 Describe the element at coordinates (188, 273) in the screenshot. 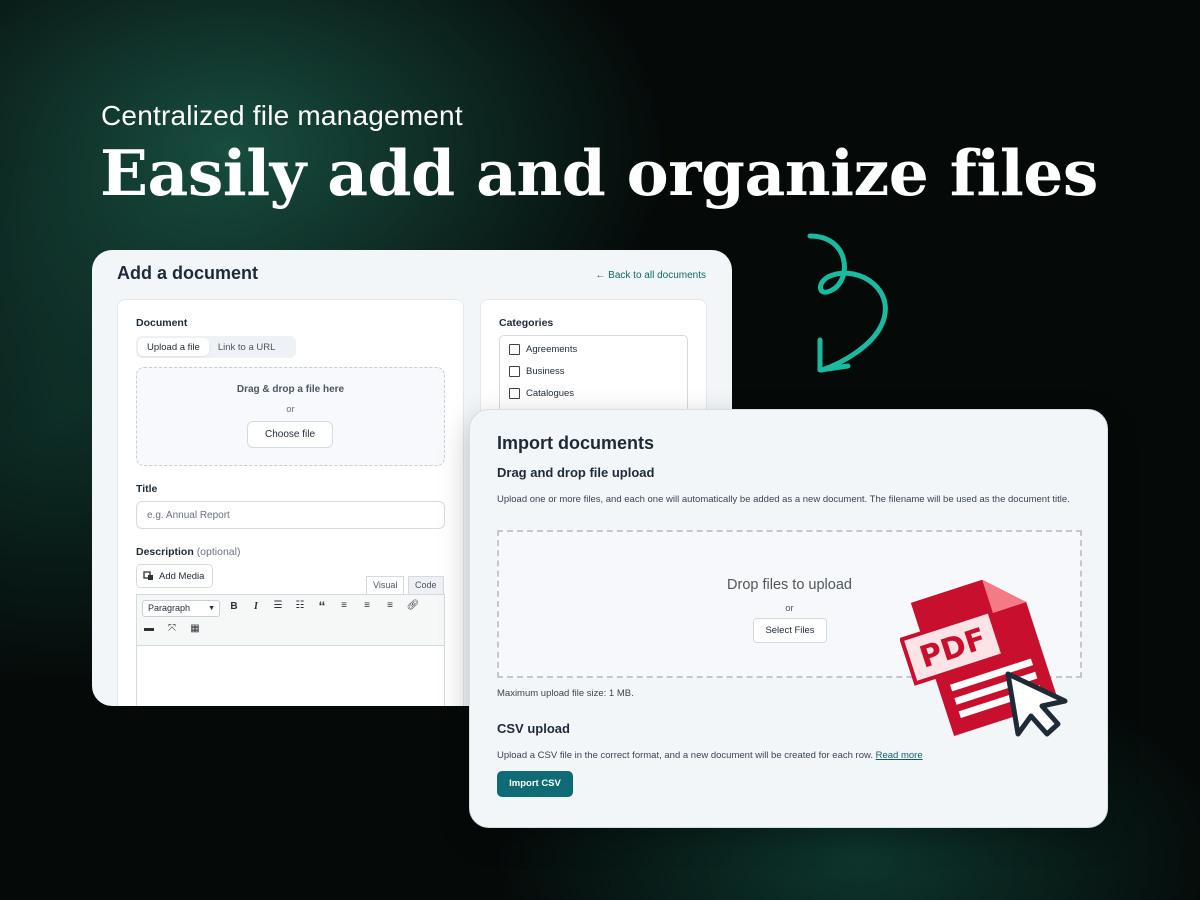

I see `add-document-title: Add a document` at that location.